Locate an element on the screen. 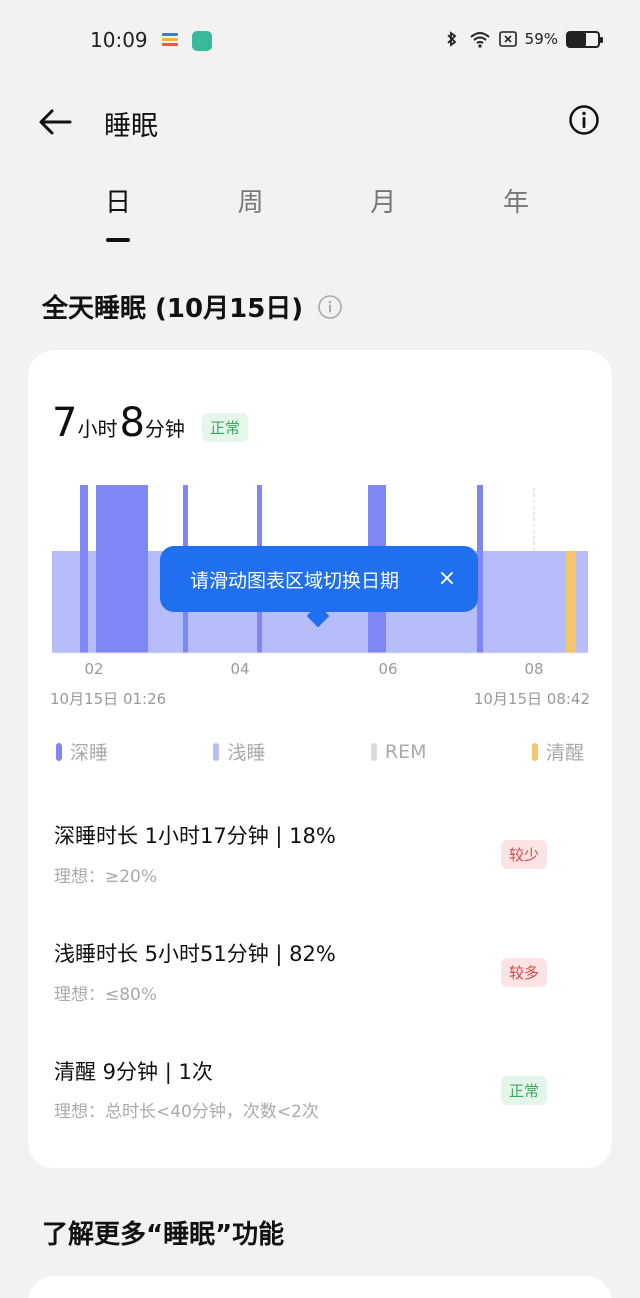 The width and height of the screenshot is (640, 1298). bluetooth-icon is located at coordinates (452, 39).